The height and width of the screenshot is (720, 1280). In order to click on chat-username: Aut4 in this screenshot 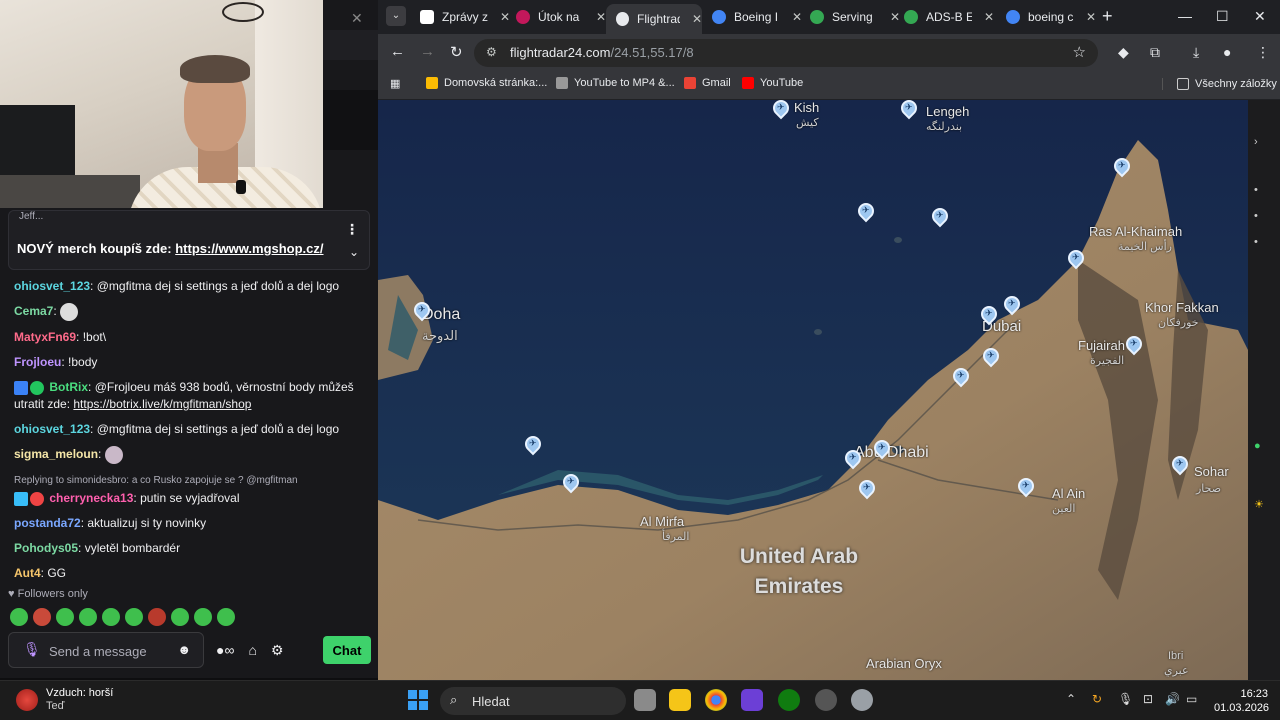, I will do `click(27, 573)`.